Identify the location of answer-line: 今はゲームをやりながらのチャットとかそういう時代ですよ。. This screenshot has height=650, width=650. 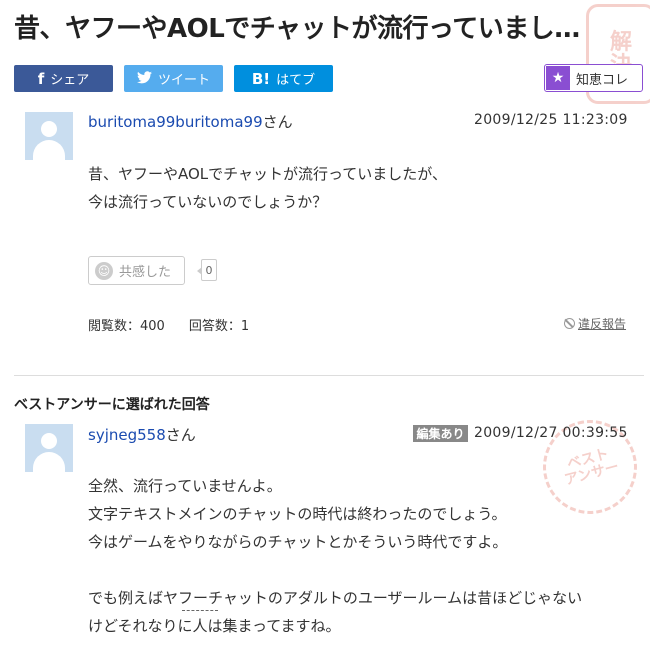
(298, 542).